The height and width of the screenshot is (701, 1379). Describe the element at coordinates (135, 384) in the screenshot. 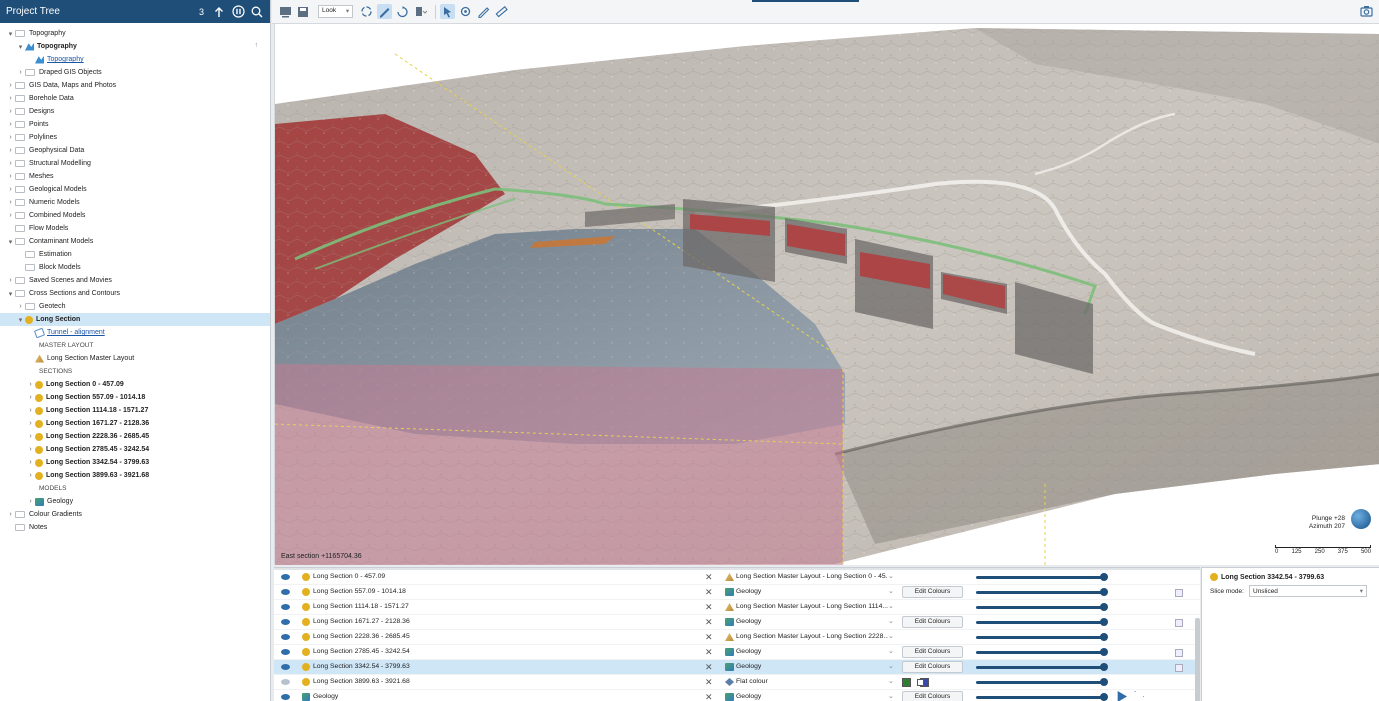

I see `tree-item: › Long Section 0 - 457.09` at that location.